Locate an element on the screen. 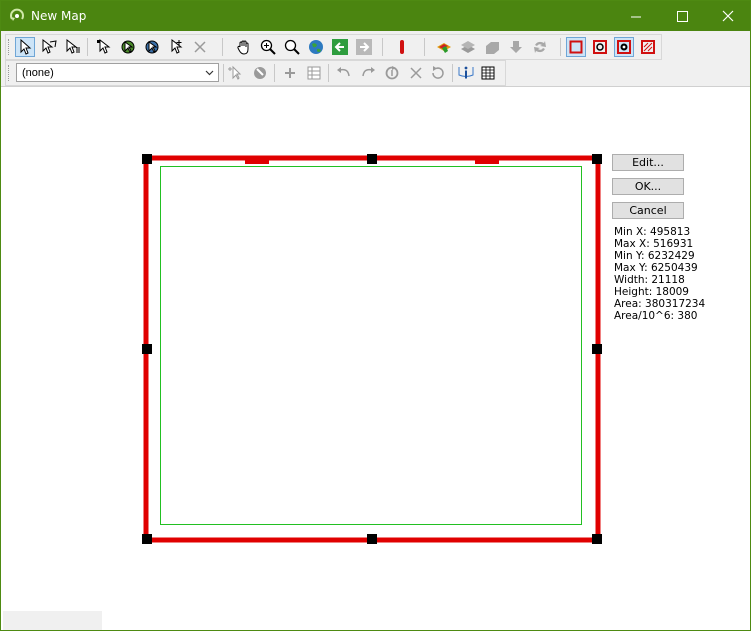 The height and width of the screenshot is (631, 751). status-bar is located at coordinates (52, 620).